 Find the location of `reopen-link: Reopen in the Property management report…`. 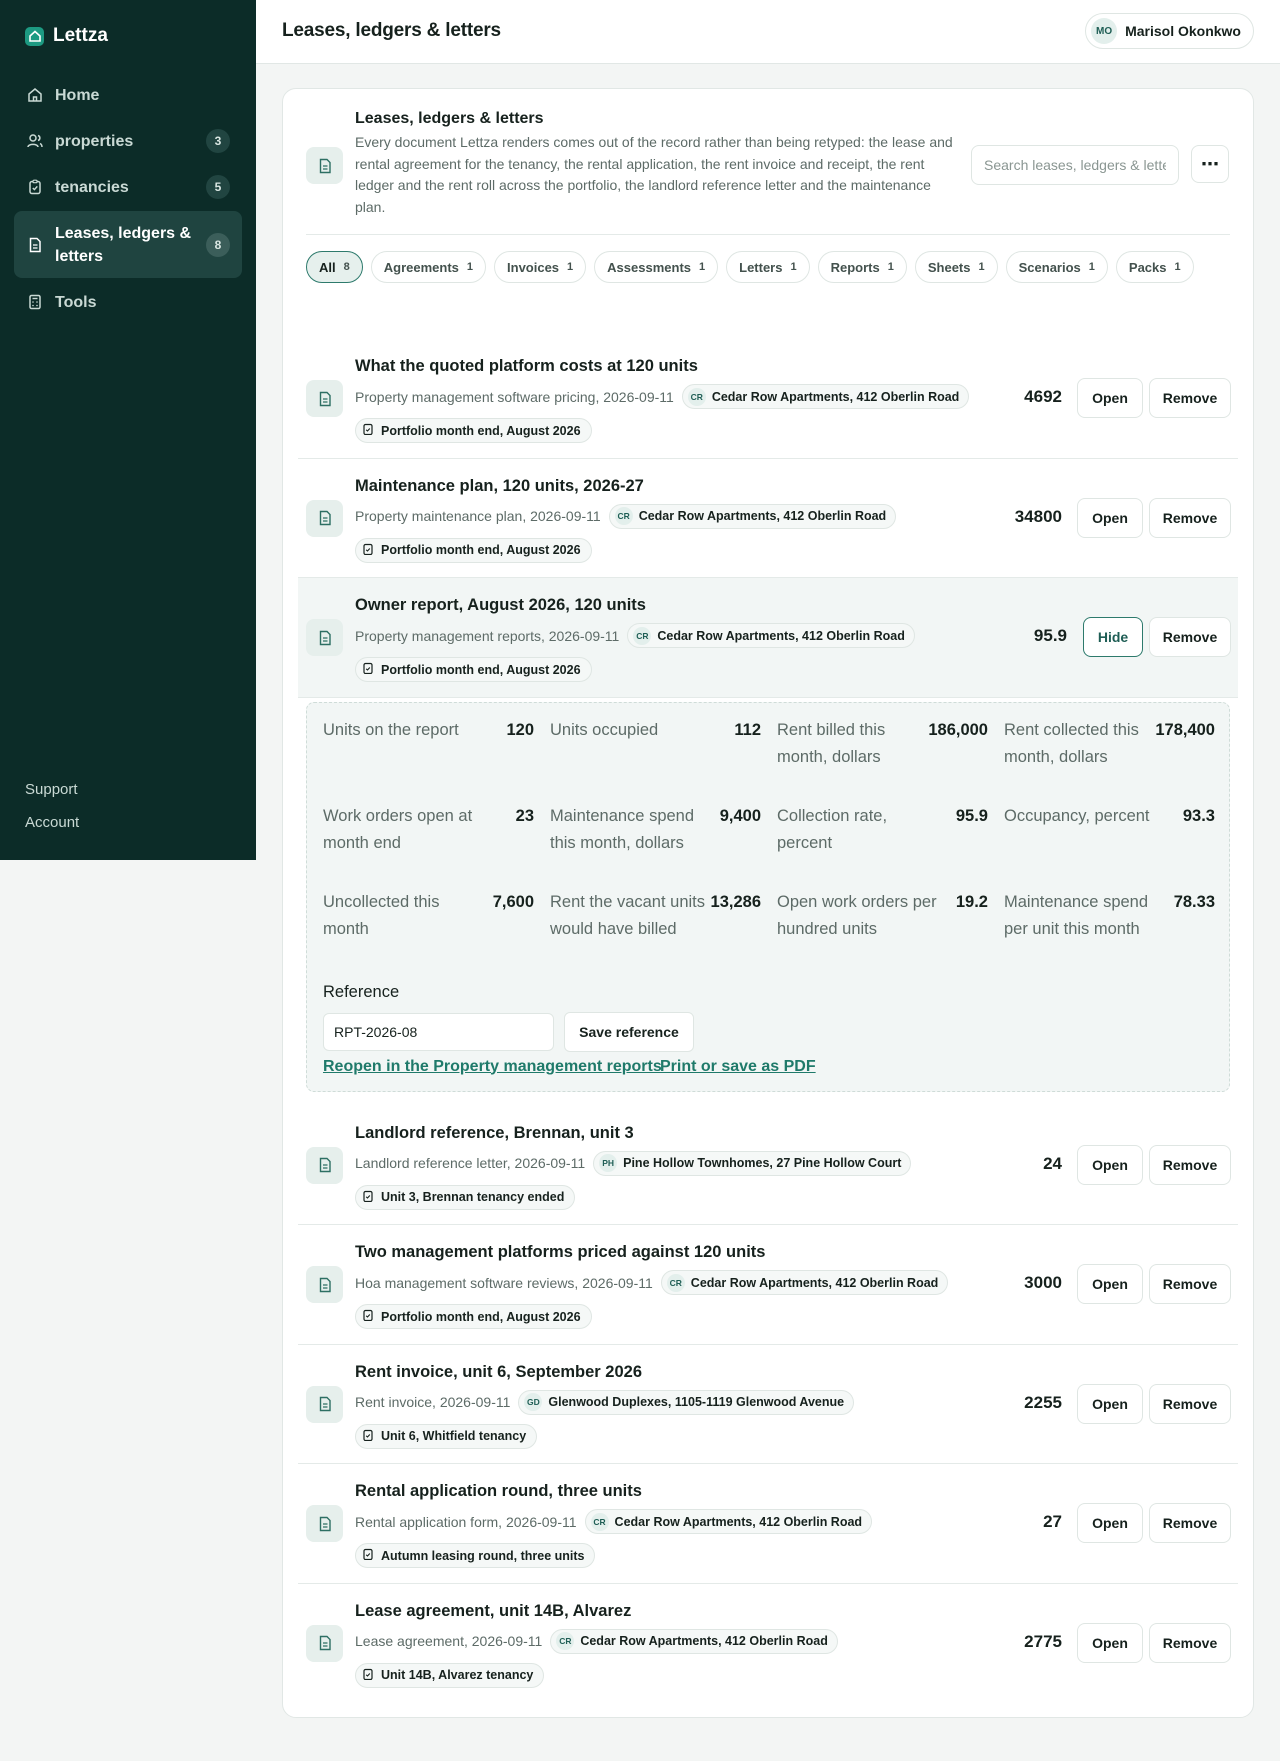

reopen-link: Reopen in the Property management report… is located at coordinates (492, 1067).